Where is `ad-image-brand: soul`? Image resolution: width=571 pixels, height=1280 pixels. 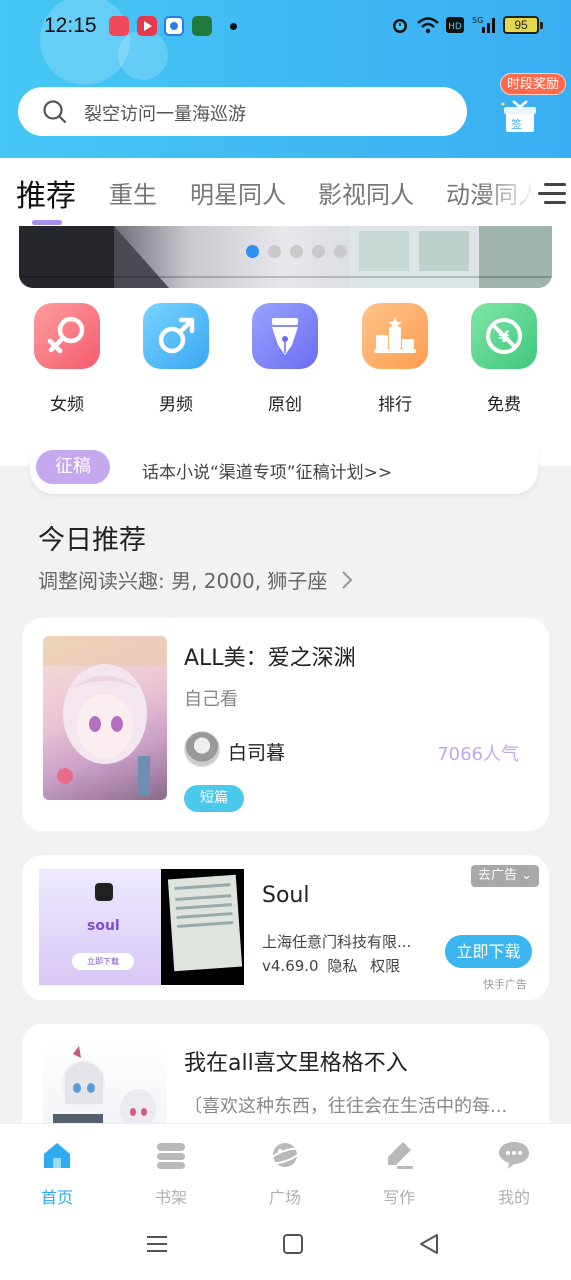 ad-image-brand: soul is located at coordinates (103, 926).